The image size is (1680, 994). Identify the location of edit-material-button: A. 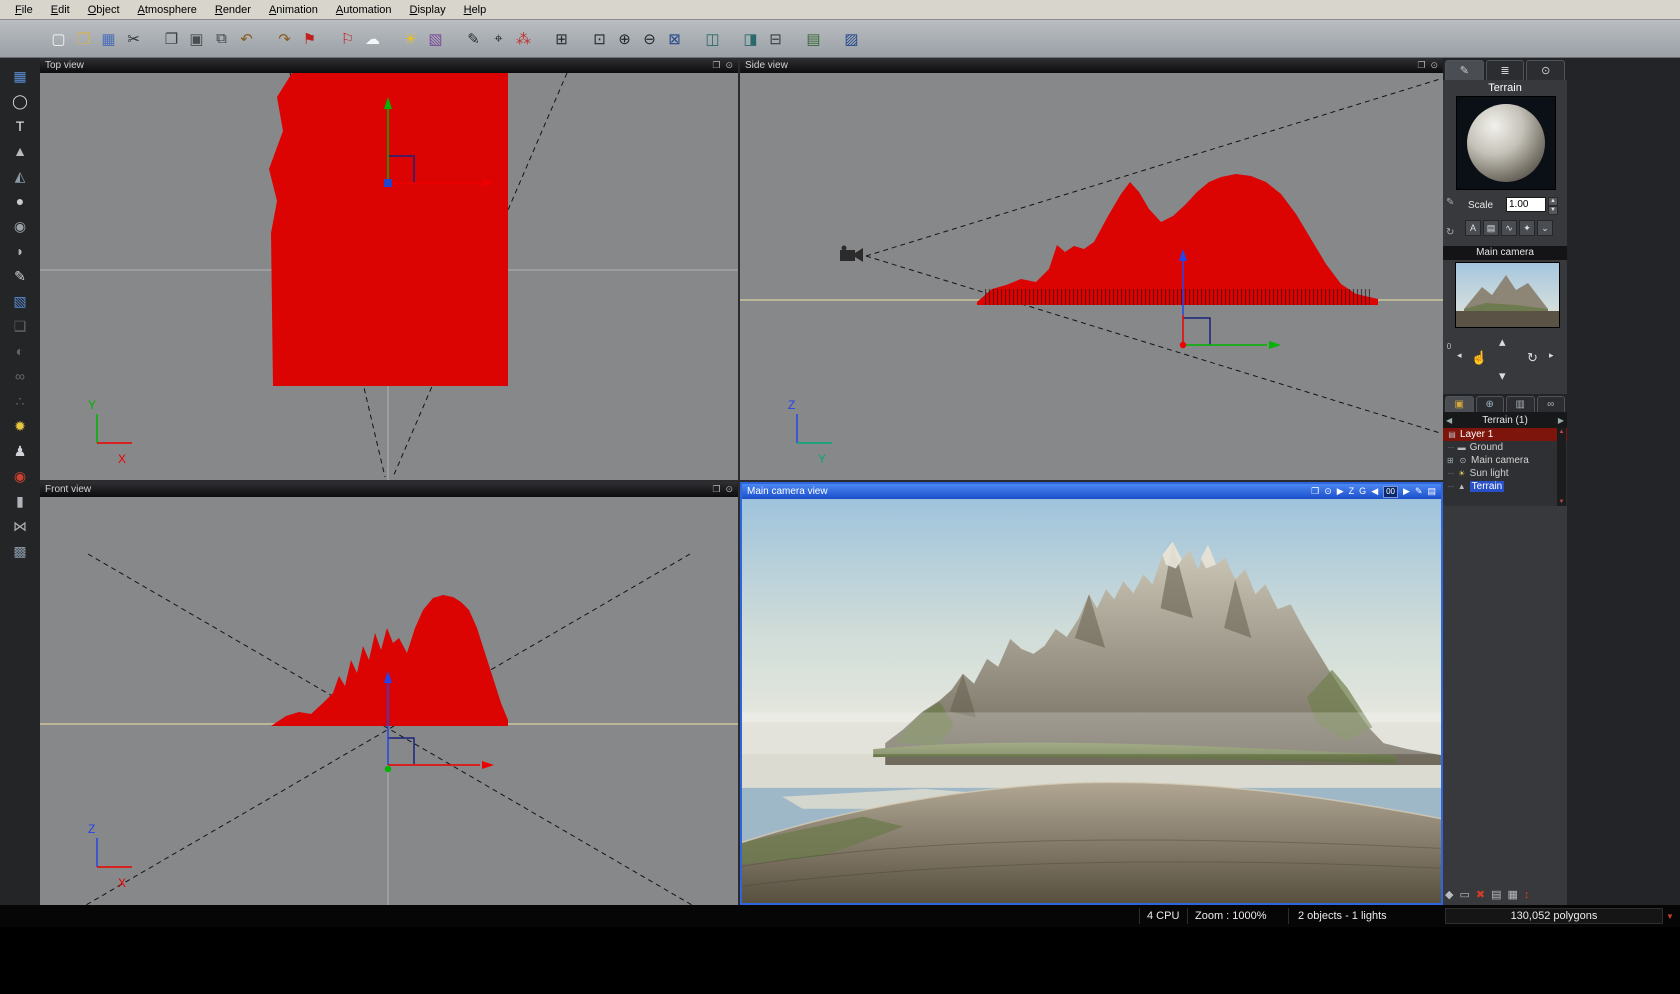
(1473, 228).